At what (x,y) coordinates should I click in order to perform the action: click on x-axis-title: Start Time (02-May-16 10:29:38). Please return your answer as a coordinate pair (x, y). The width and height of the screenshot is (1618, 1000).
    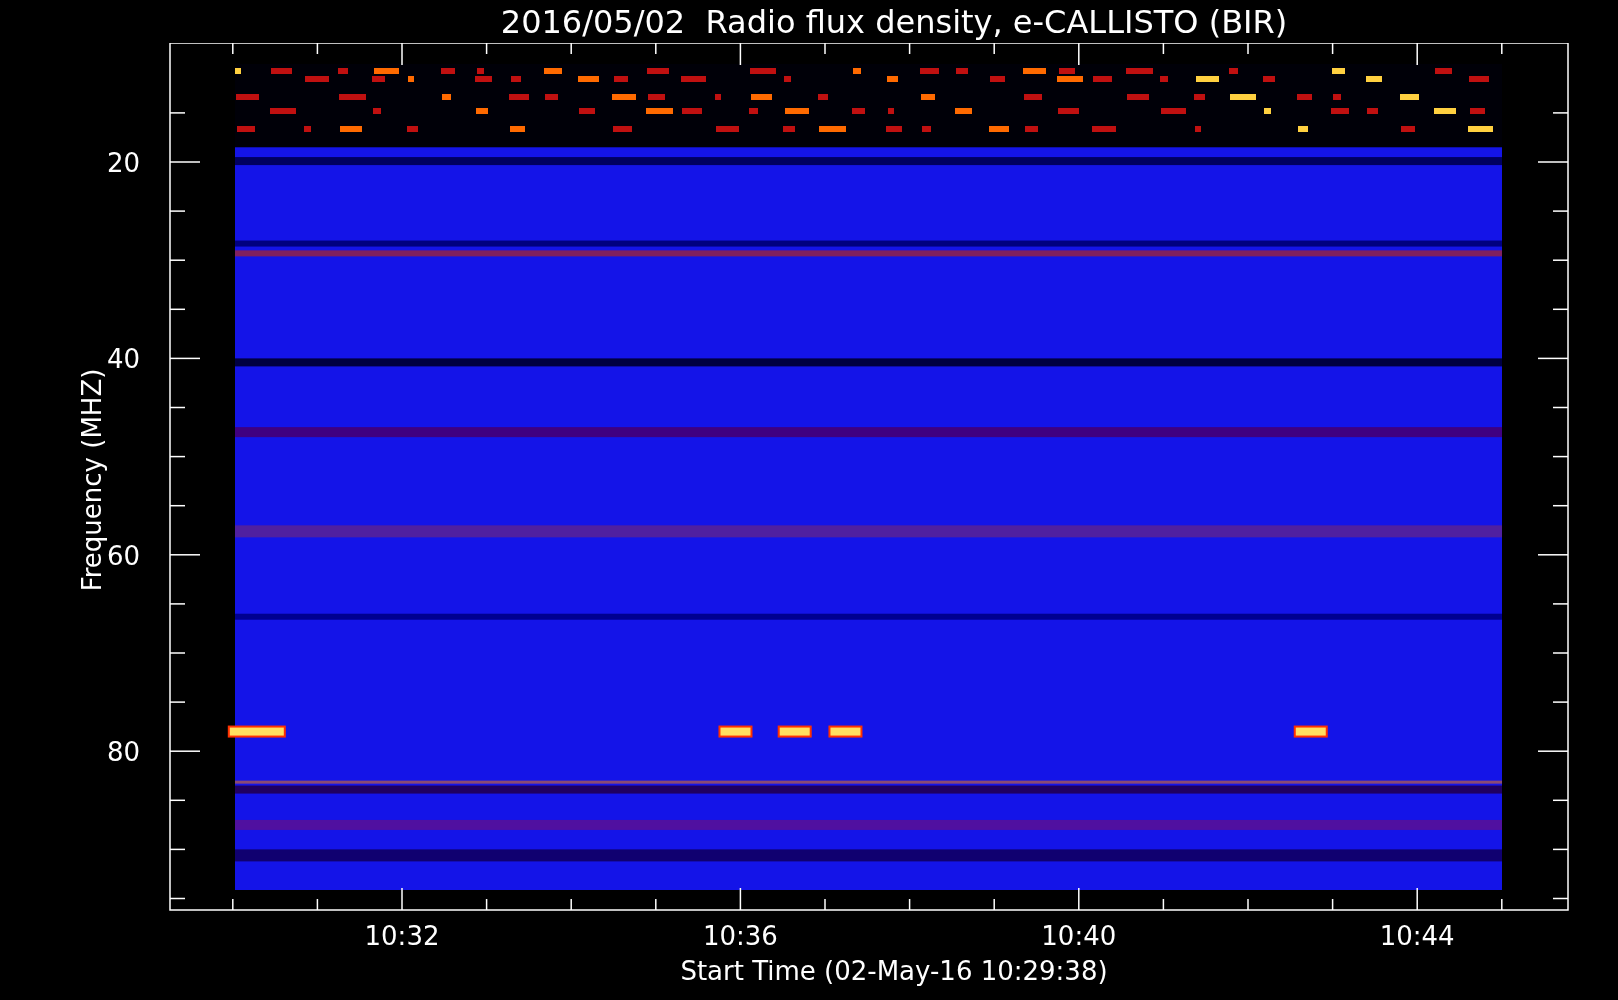
    Looking at the image, I should click on (894, 971).